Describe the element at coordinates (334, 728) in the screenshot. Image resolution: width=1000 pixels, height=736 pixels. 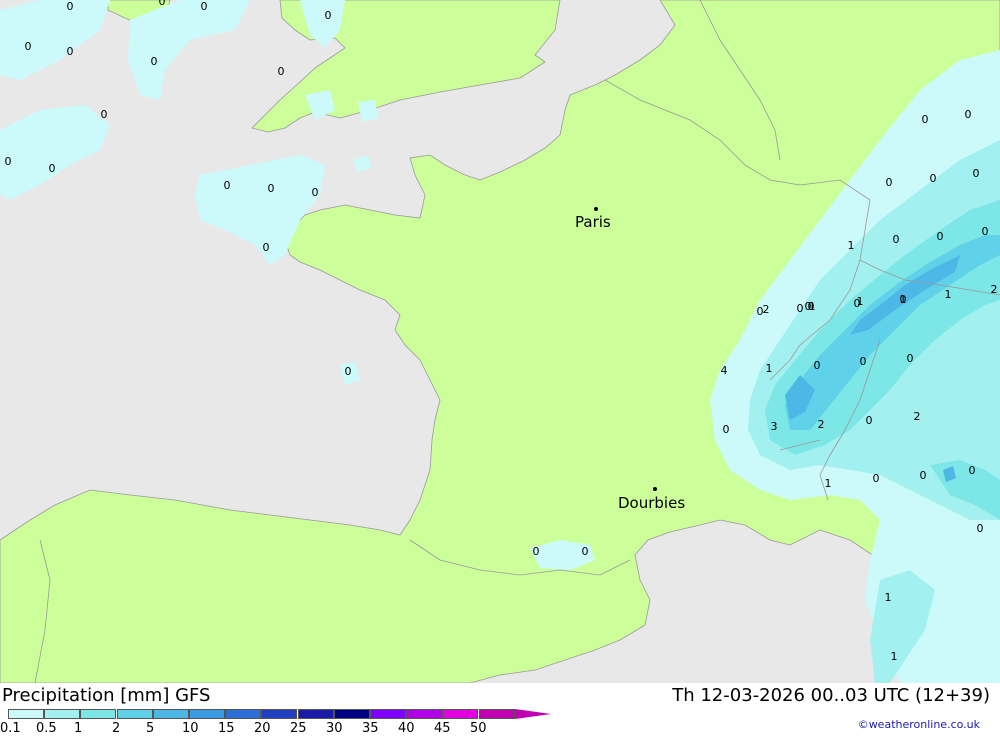
I see `legend-tick-label: 30` at that location.